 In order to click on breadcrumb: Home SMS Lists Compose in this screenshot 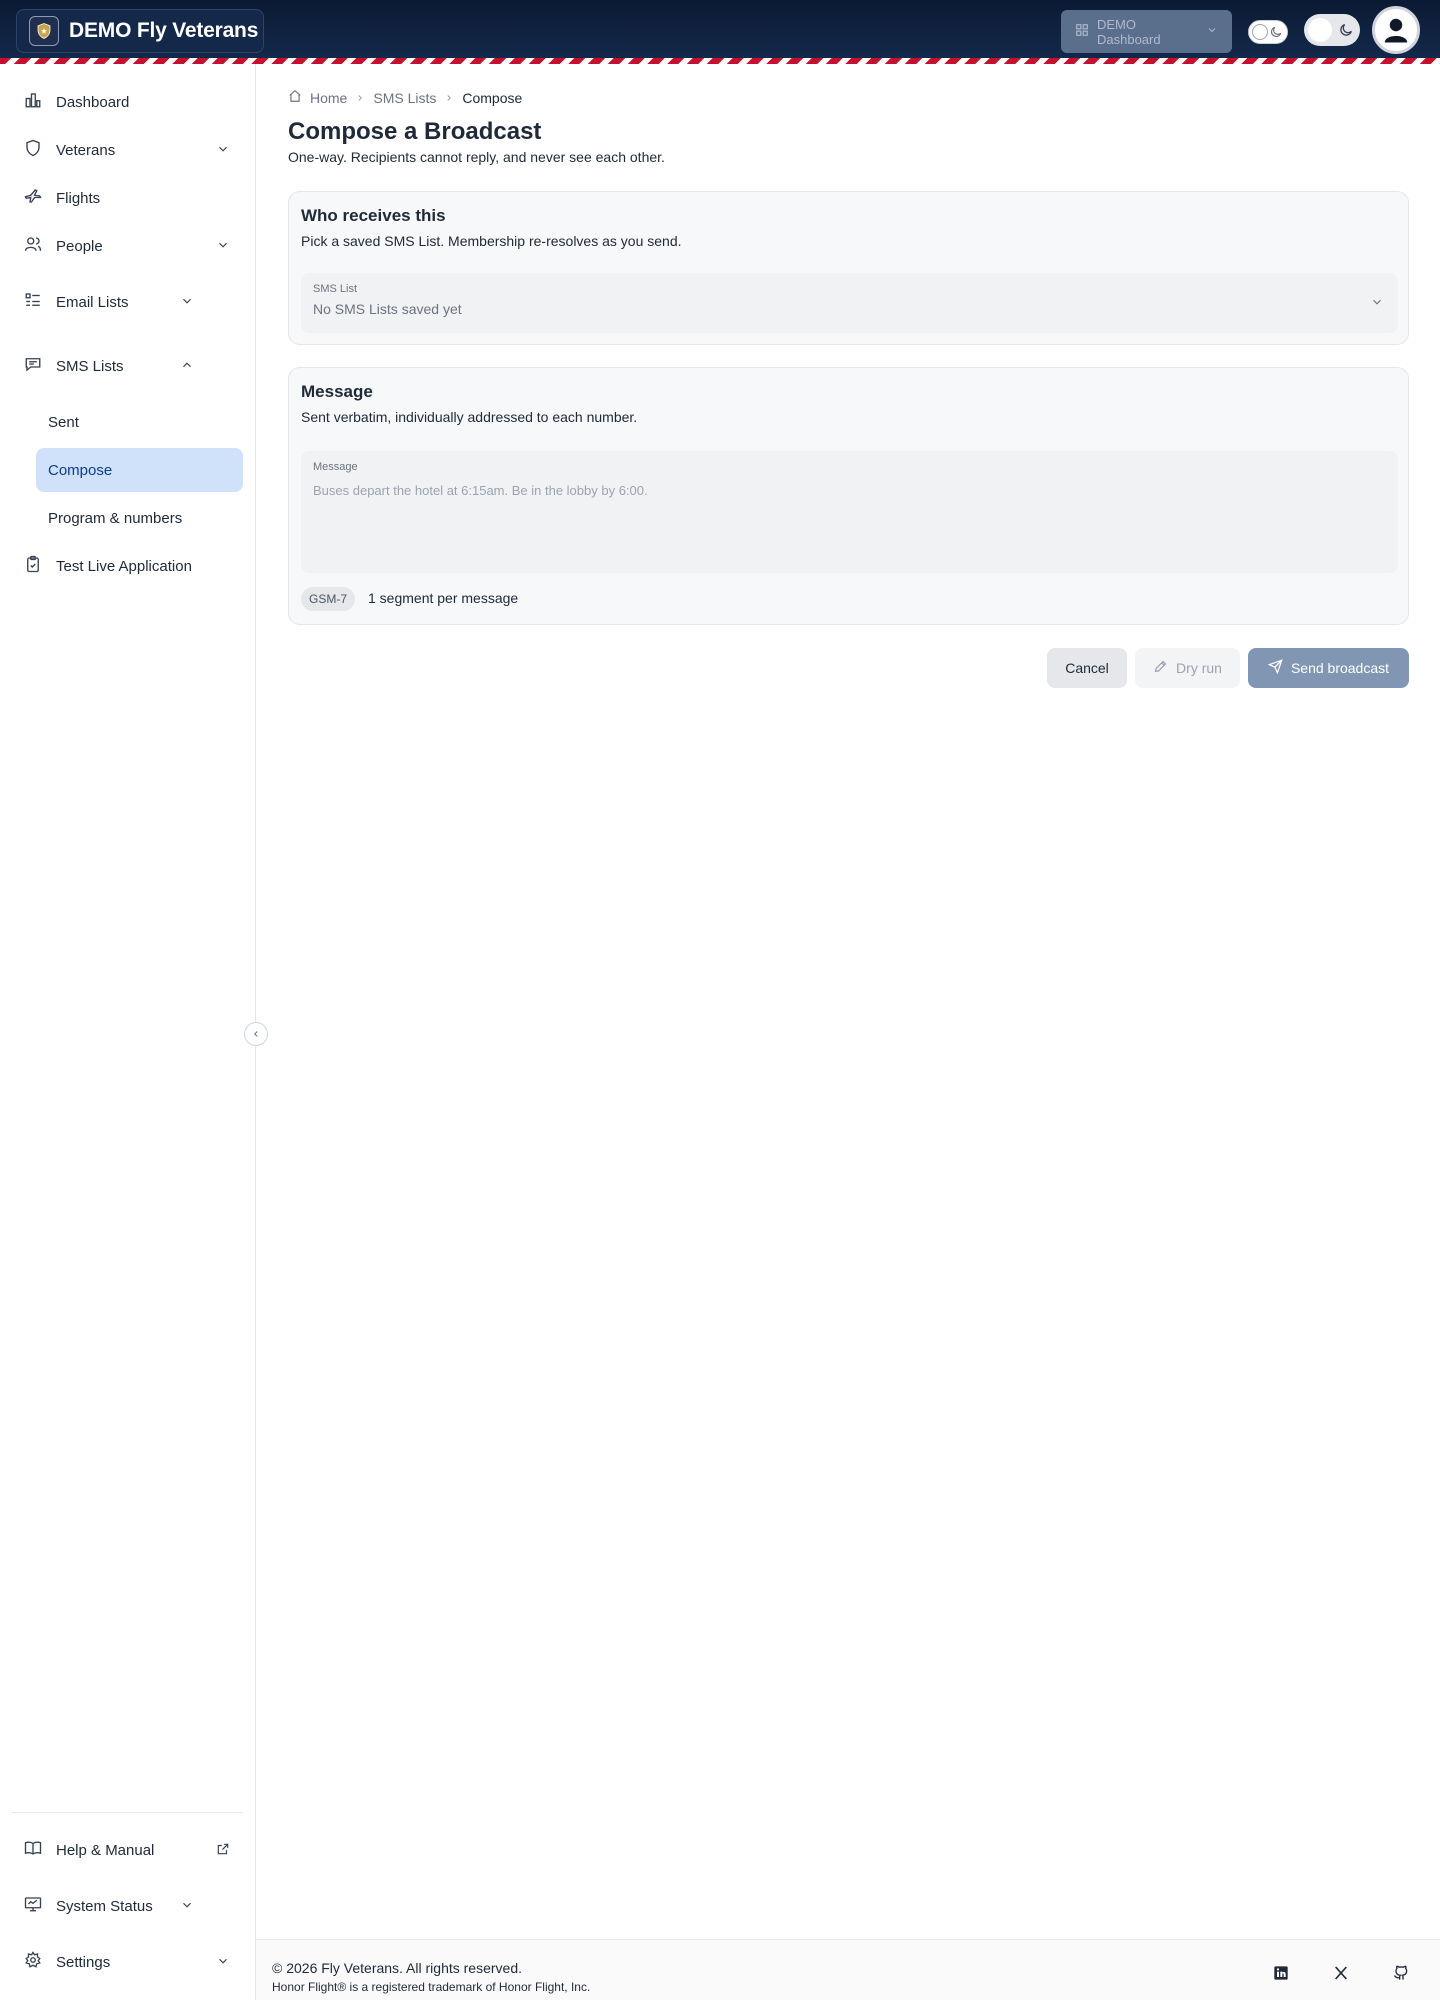, I will do `click(405, 97)`.